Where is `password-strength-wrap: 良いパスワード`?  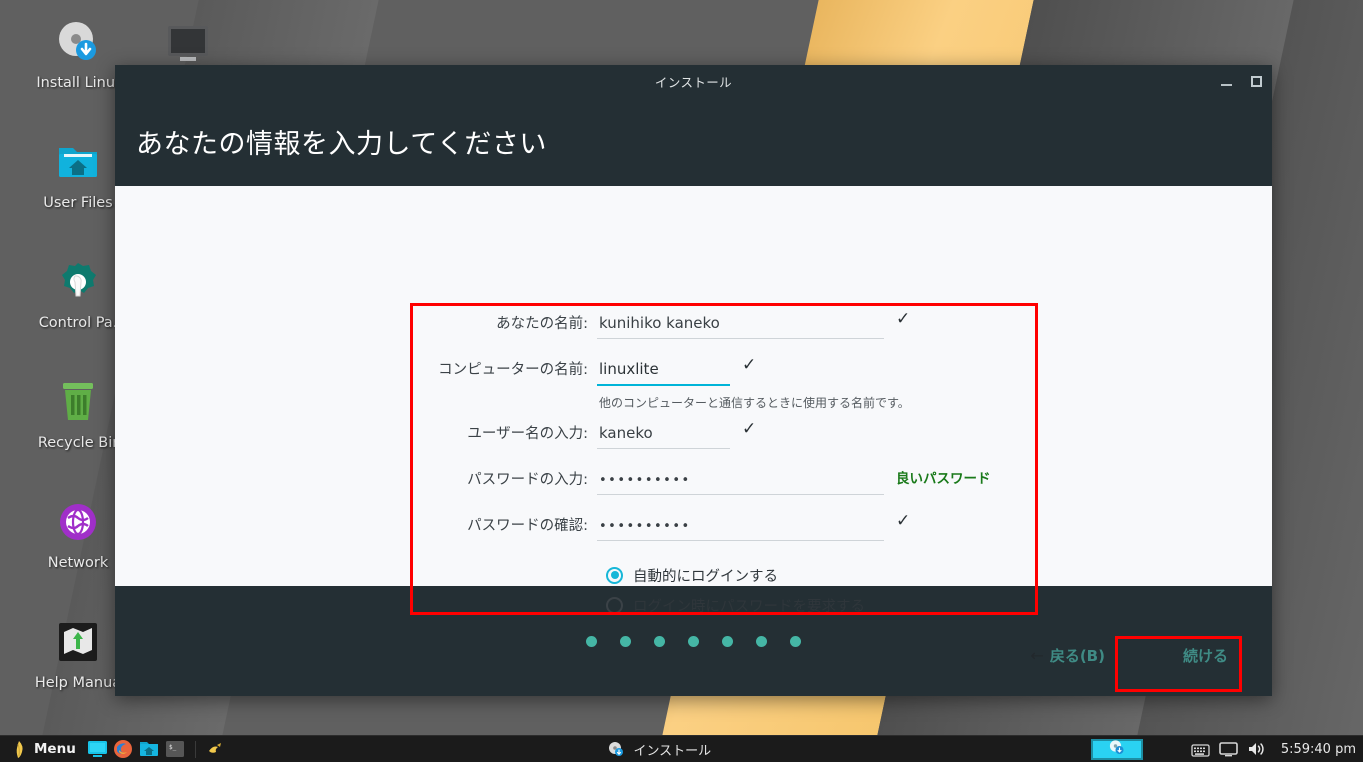 password-strength-wrap: 良いパスワード is located at coordinates (943, 477).